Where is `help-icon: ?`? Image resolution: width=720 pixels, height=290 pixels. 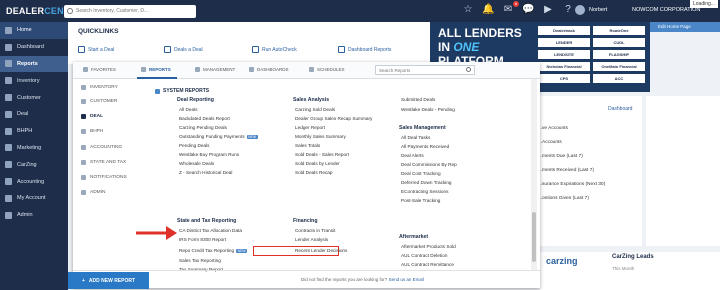
help-icon: ? is located at coordinates (568, 10).